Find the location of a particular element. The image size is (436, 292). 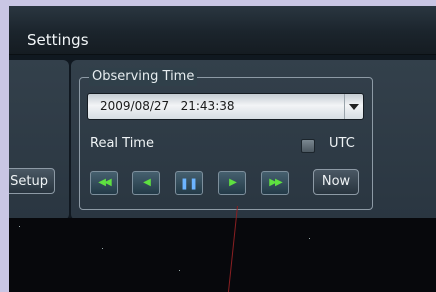

fast-rewind-icon: ◀◀ is located at coordinates (104, 182).